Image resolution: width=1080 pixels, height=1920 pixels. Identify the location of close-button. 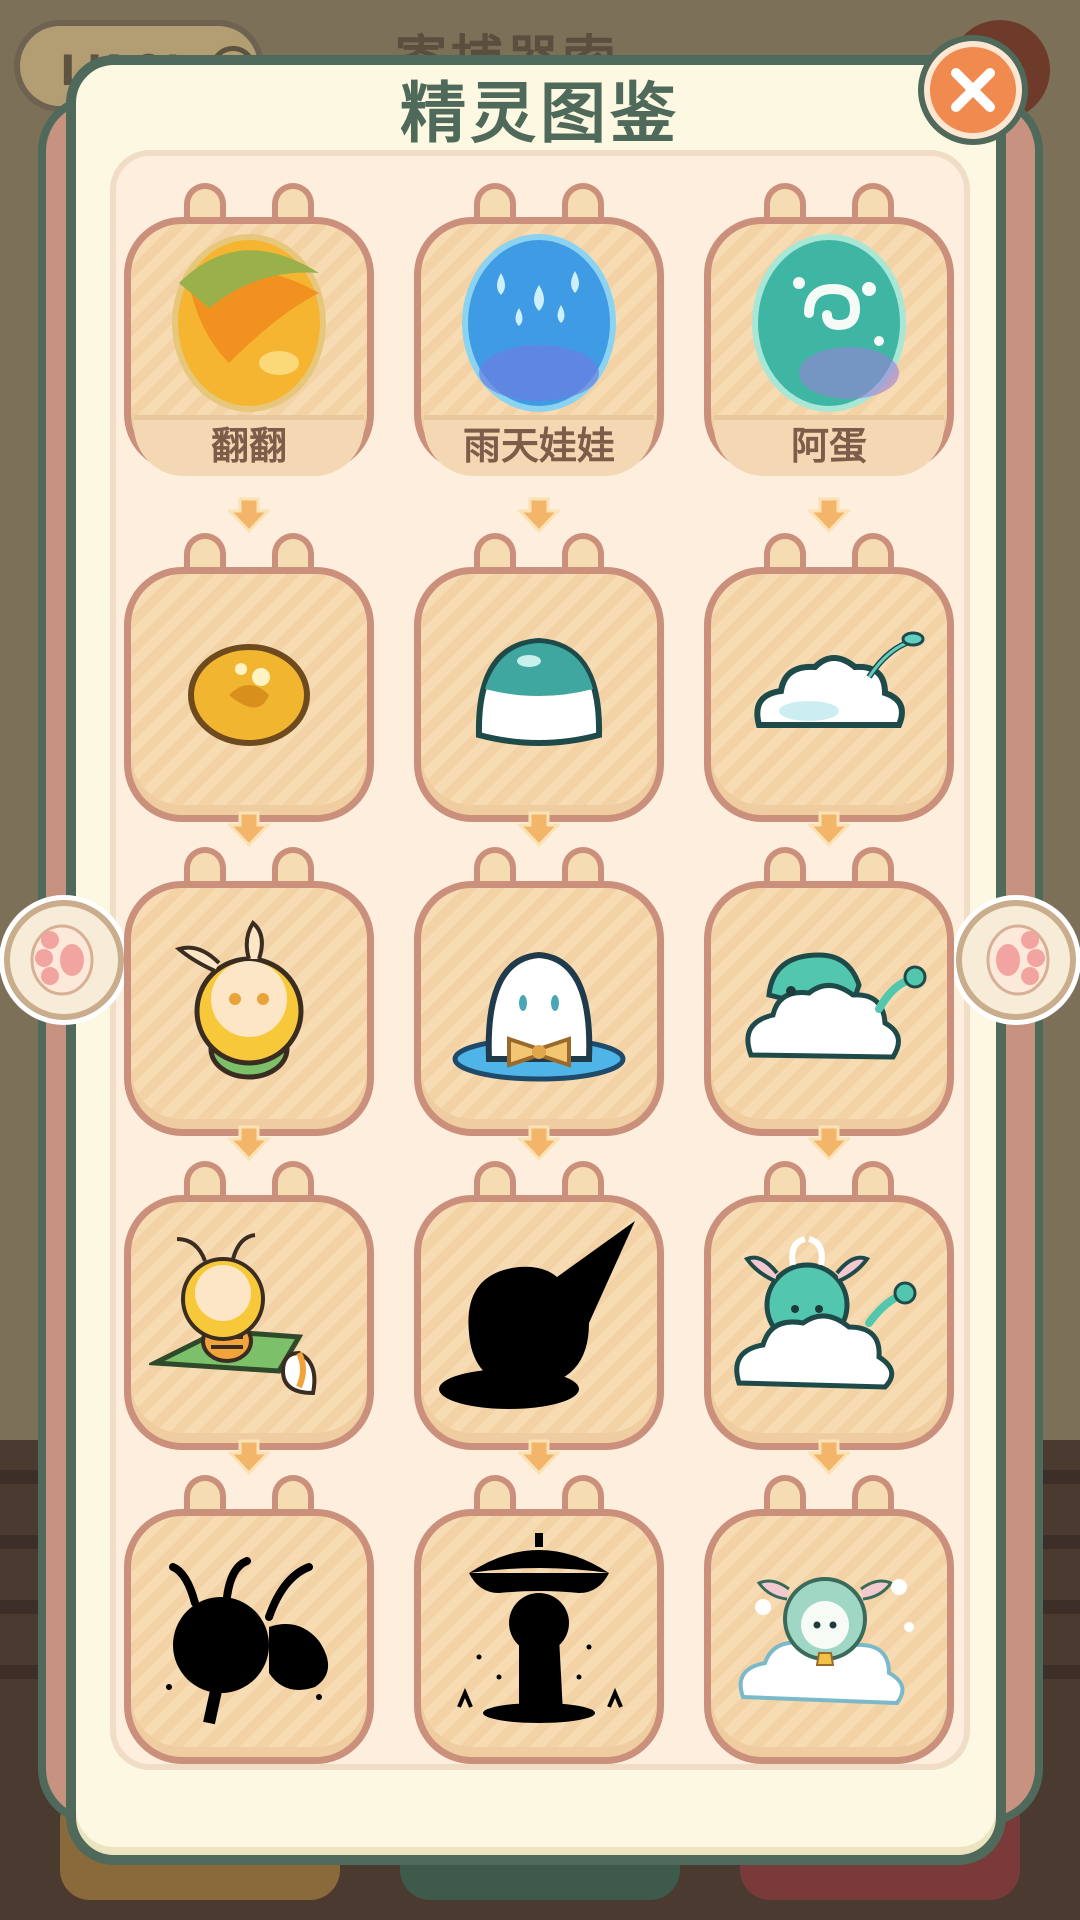
(973, 90).